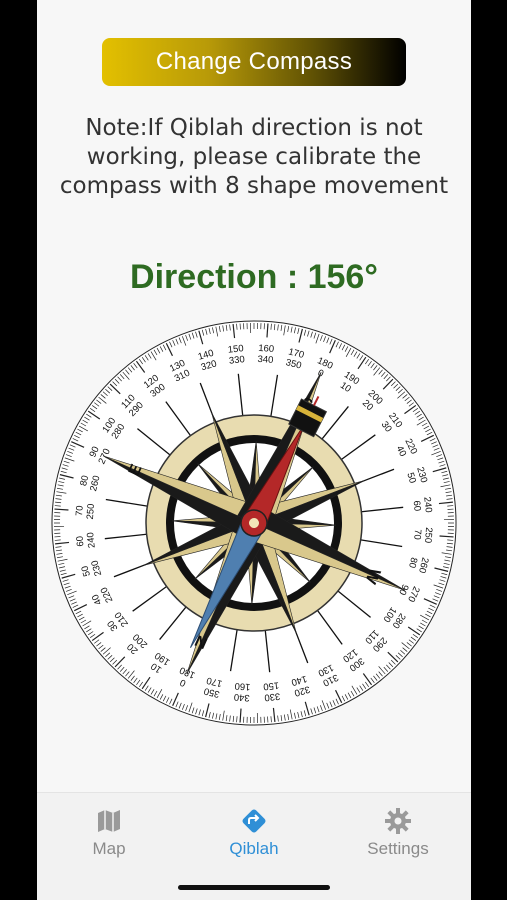 The height and width of the screenshot is (900, 507). I want to click on tab-qiblah: Qiblah, so click(254, 833).